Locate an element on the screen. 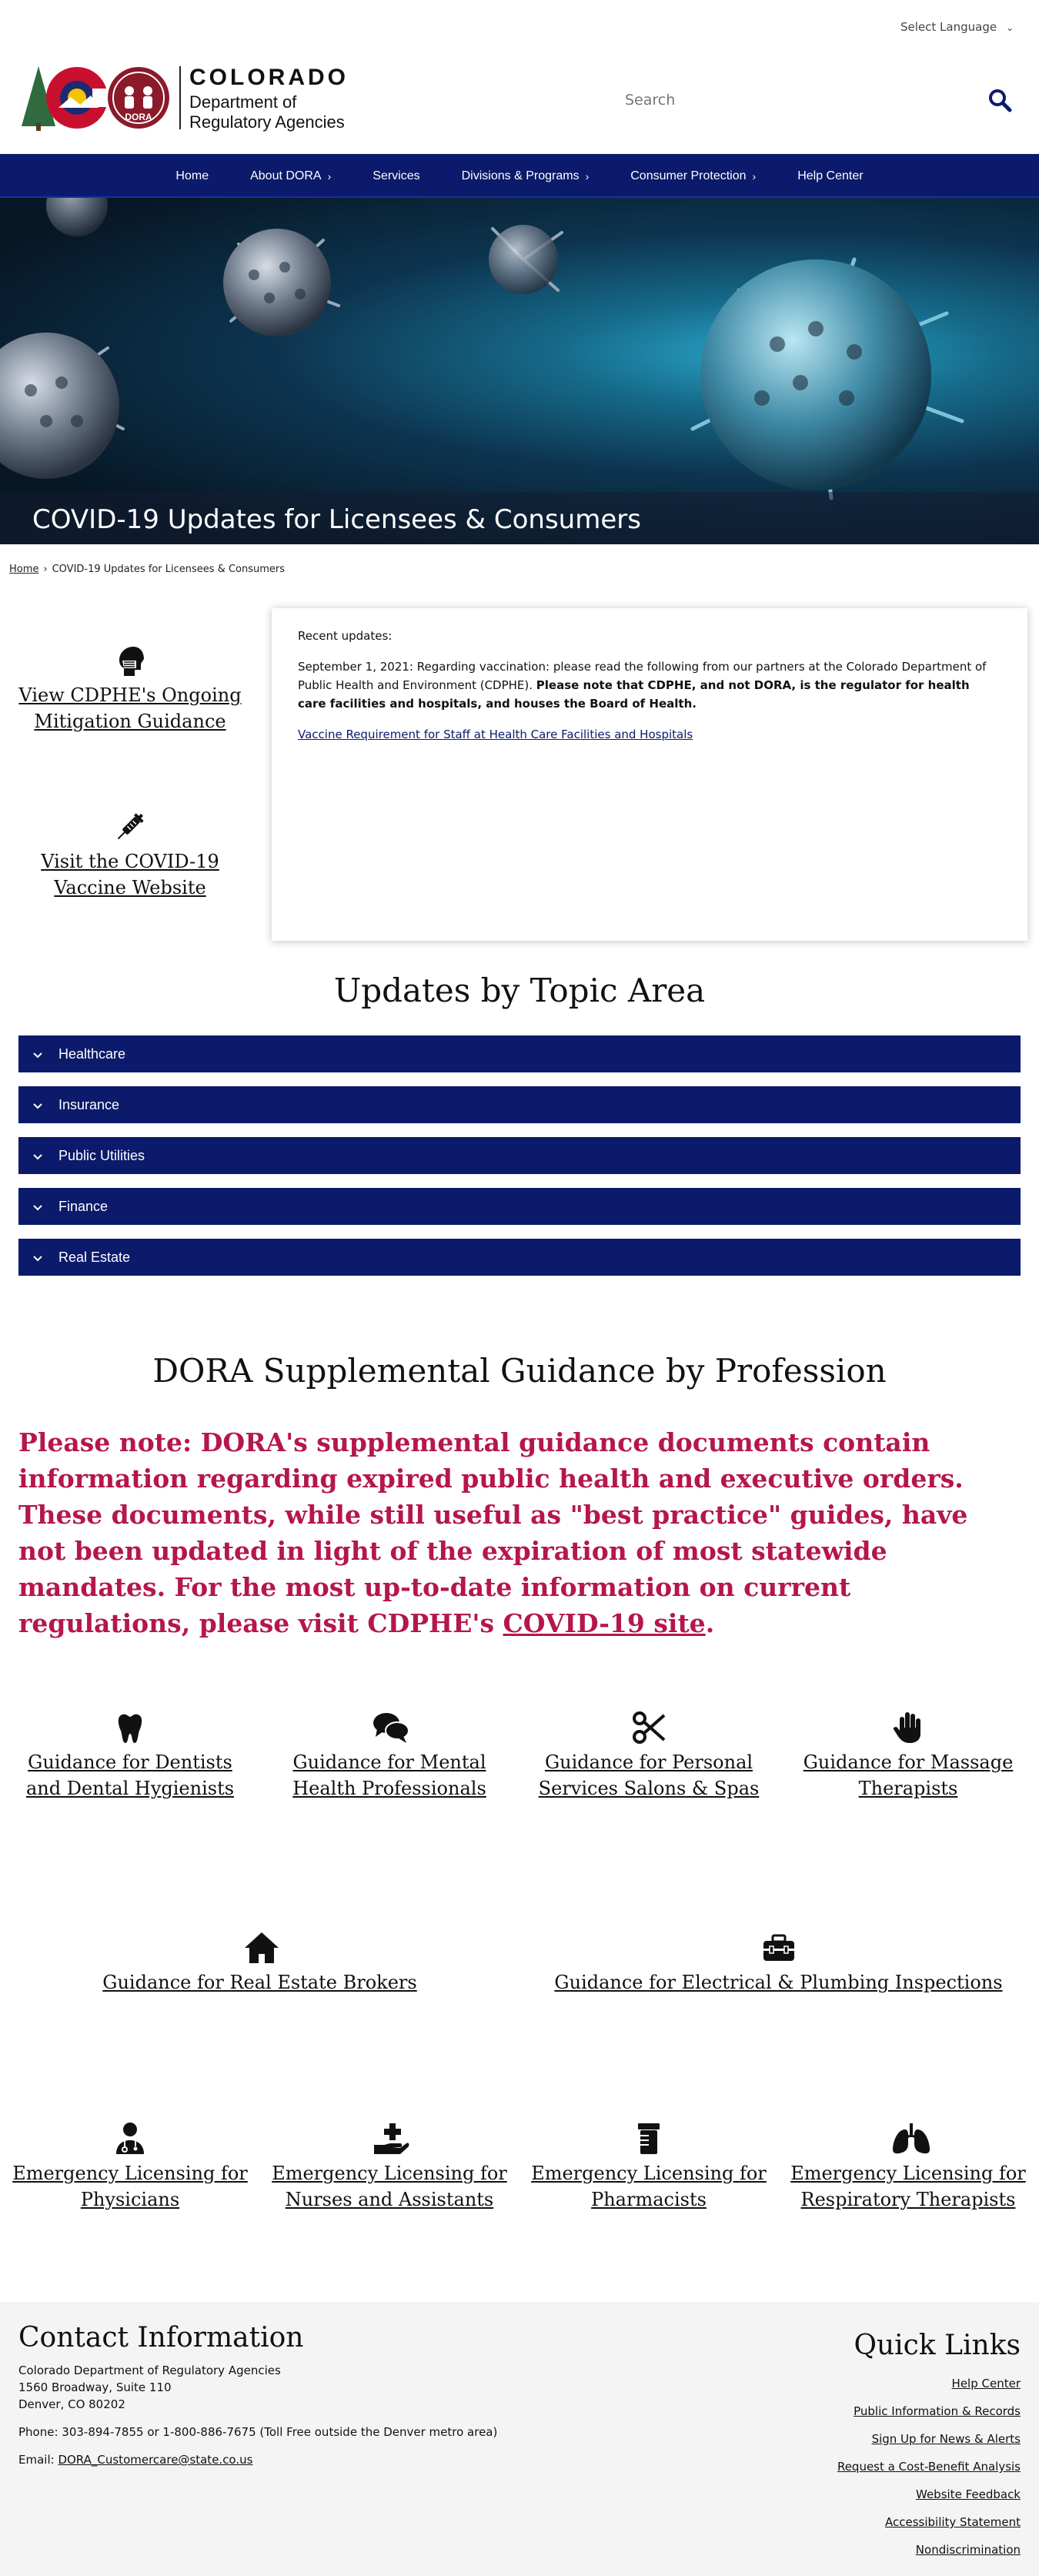 Image resolution: width=1039 pixels, height=2576 pixels. search-bar is located at coordinates (812, 102).